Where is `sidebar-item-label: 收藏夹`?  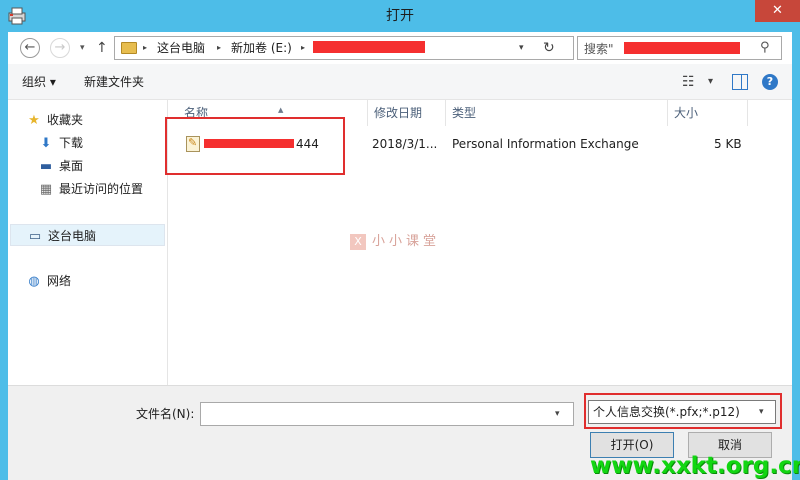
sidebar-item-label: 收藏夹 is located at coordinates (65, 120).